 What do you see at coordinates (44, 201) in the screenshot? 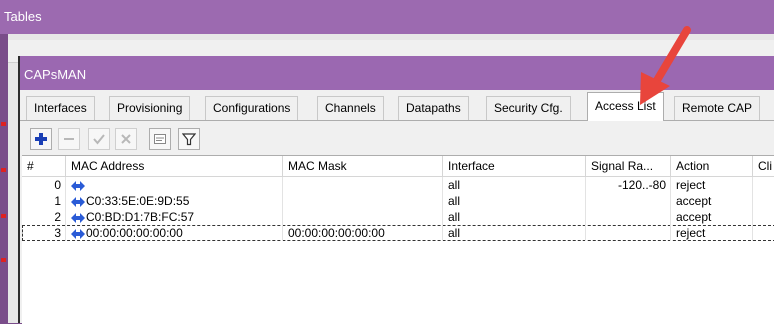
I see `row-number: 1` at bounding box center [44, 201].